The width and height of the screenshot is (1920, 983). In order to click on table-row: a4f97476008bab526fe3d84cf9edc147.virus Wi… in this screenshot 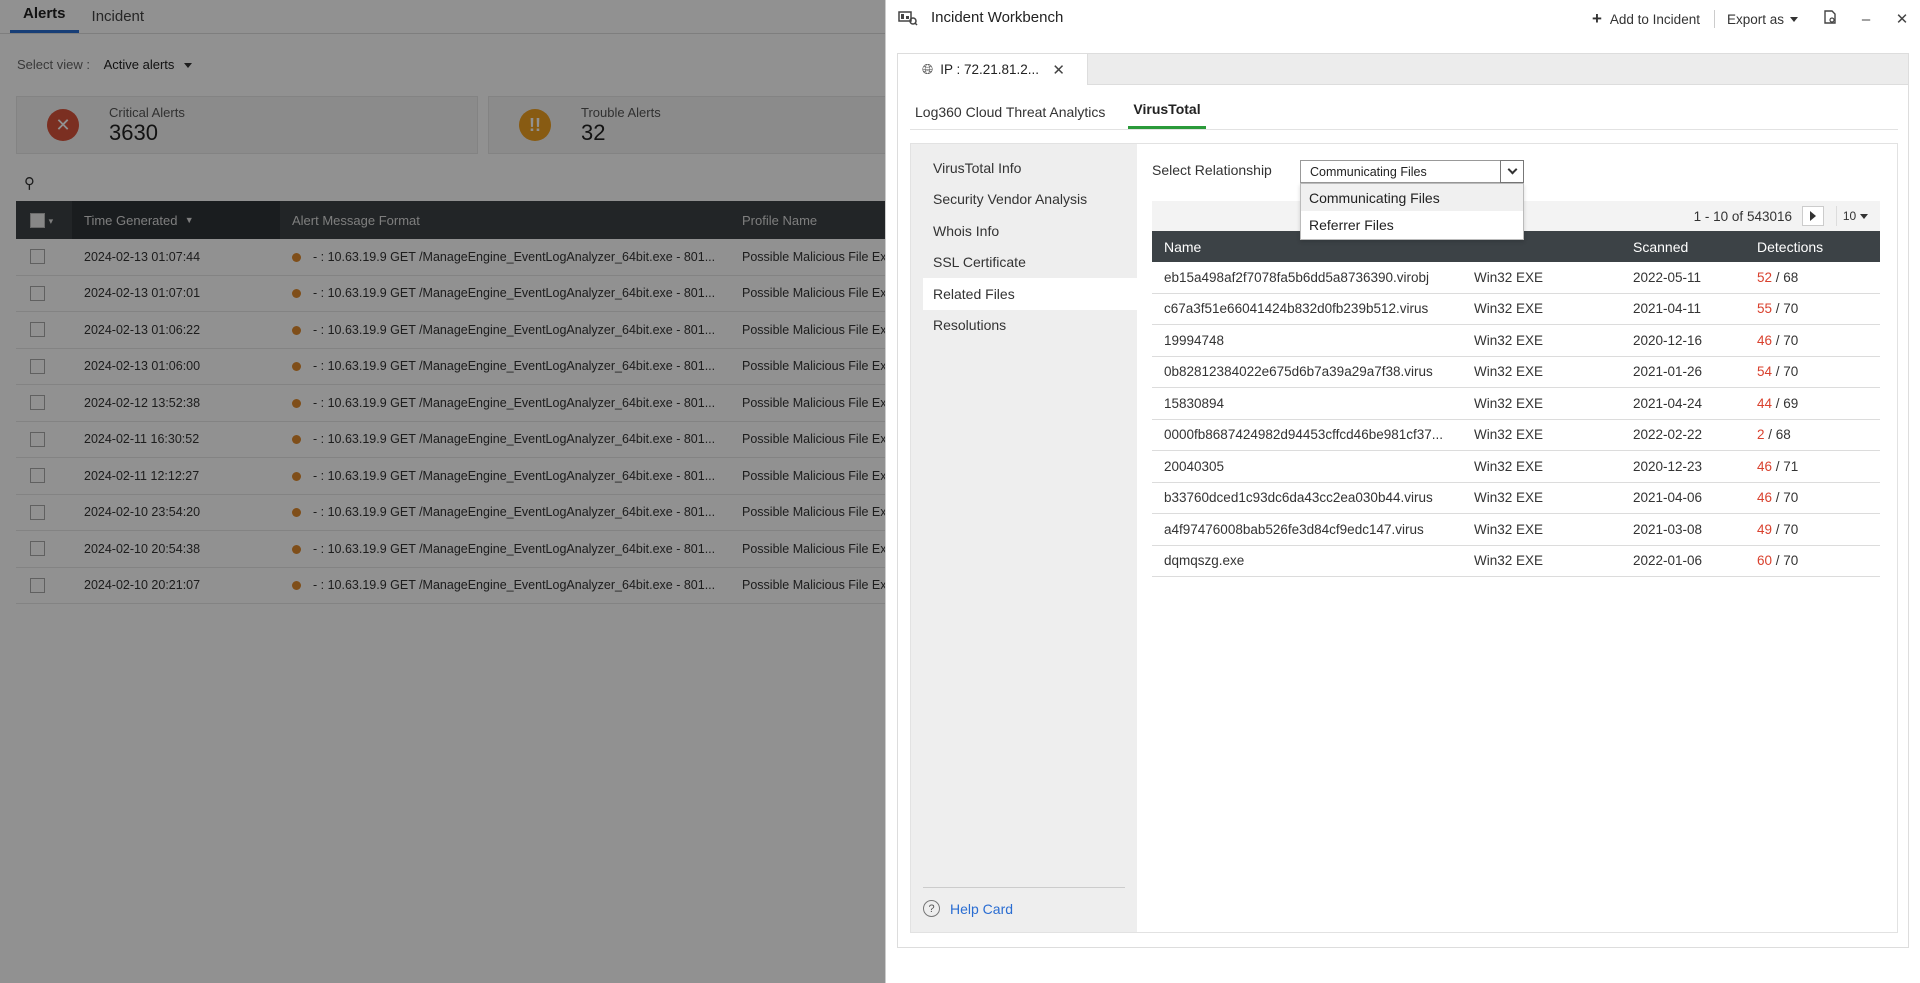, I will do `click(1516, 530)`.